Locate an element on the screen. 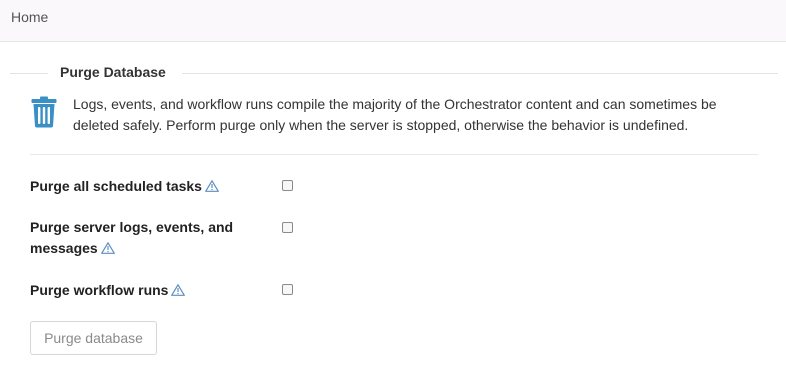 Image resolution: width=786 pixels, height=365 pixels. option-purge-server-logs: Purge server logs, events, and messages is located at coordinates (150, 238).